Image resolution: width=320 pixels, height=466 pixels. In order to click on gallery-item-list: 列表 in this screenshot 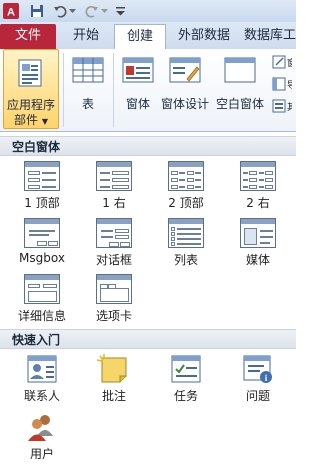, I will do `click(186, 245)`.